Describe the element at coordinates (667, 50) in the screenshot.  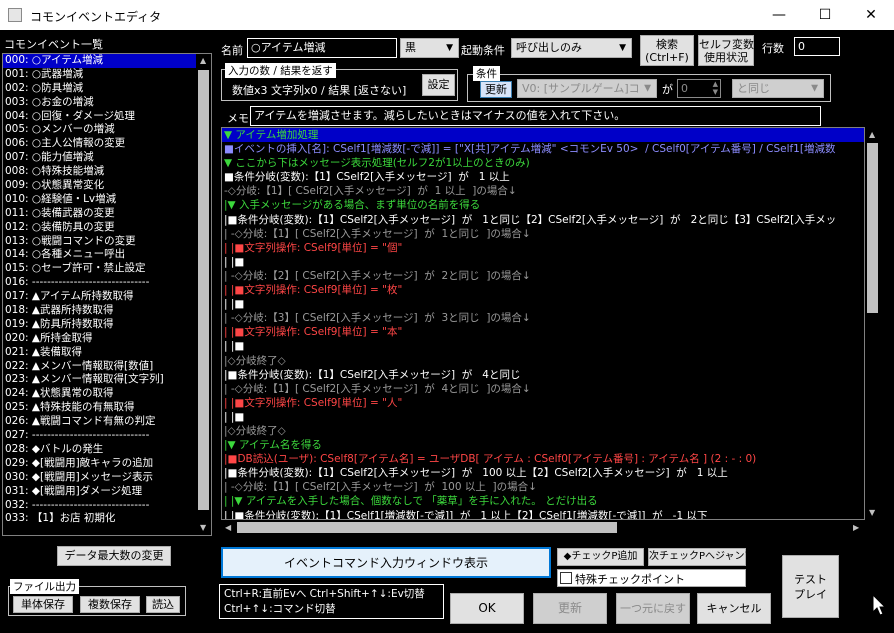
I see `search-button: 検索 (Ctrl+F)` at that location.